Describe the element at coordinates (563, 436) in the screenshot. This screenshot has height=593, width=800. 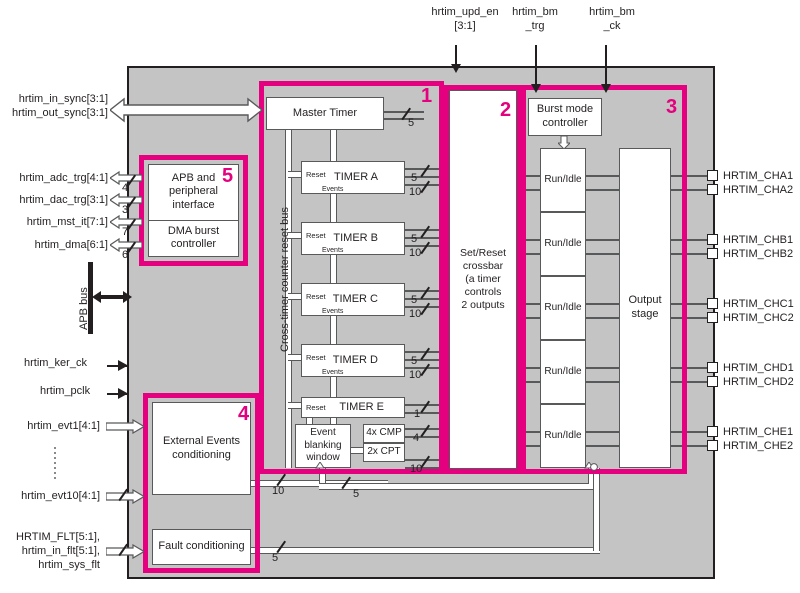
I see `run-idle-cell-e: Run/Idle` at that location.